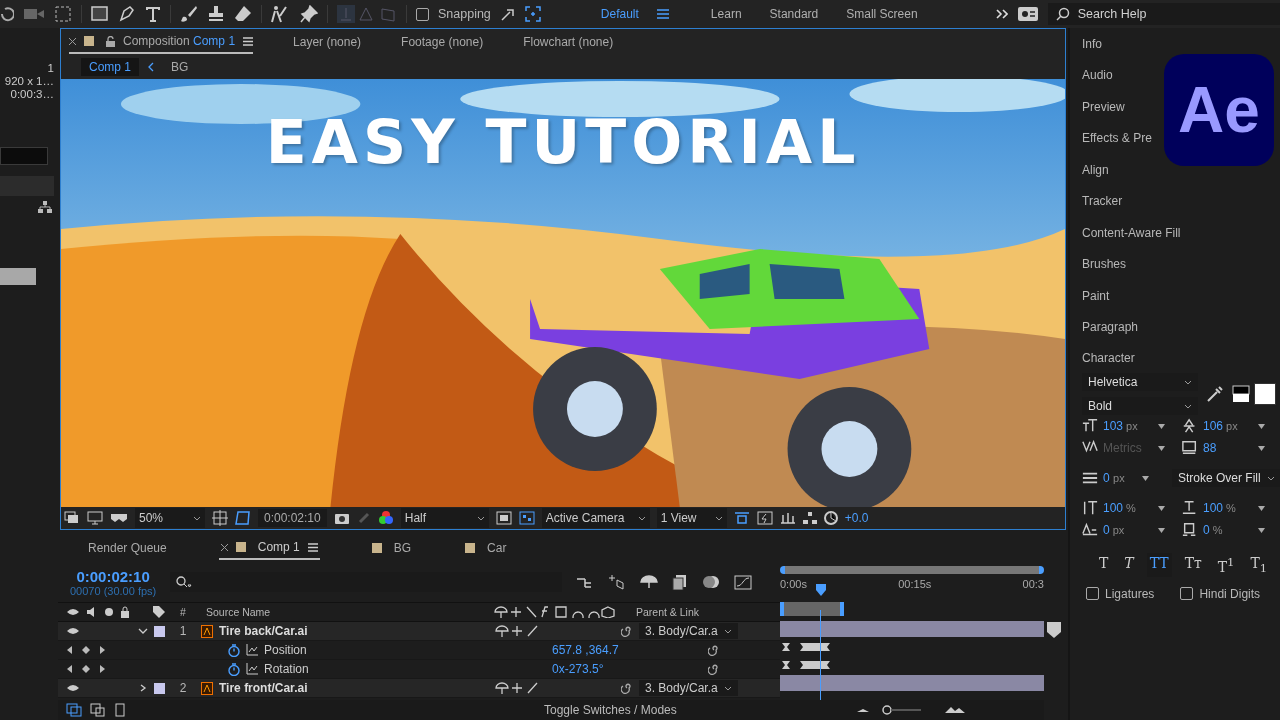 Image resolution: width=1280 pixels, height=720 pixels. Describe the element at coordinates (568, 42) in the screenshot. I see `viewer-tab: Flowchart (none)` at that location.